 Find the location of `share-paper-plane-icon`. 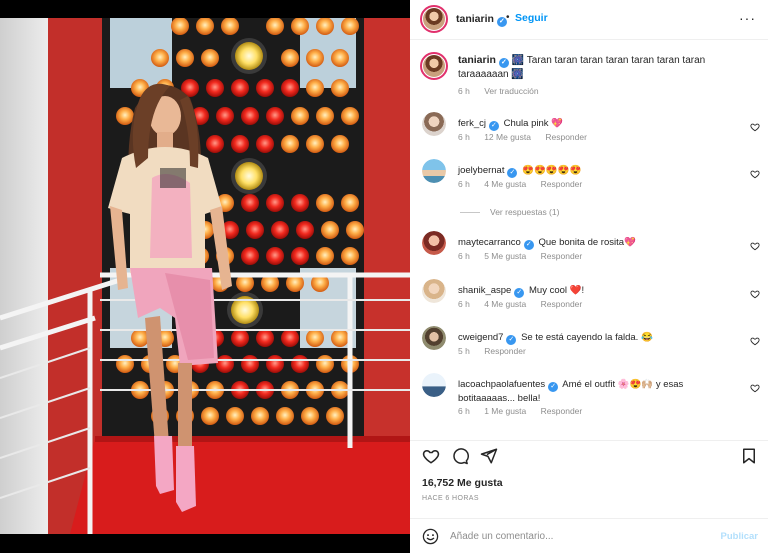

share-paper-plane-icon is located at coordinates (489, 456).